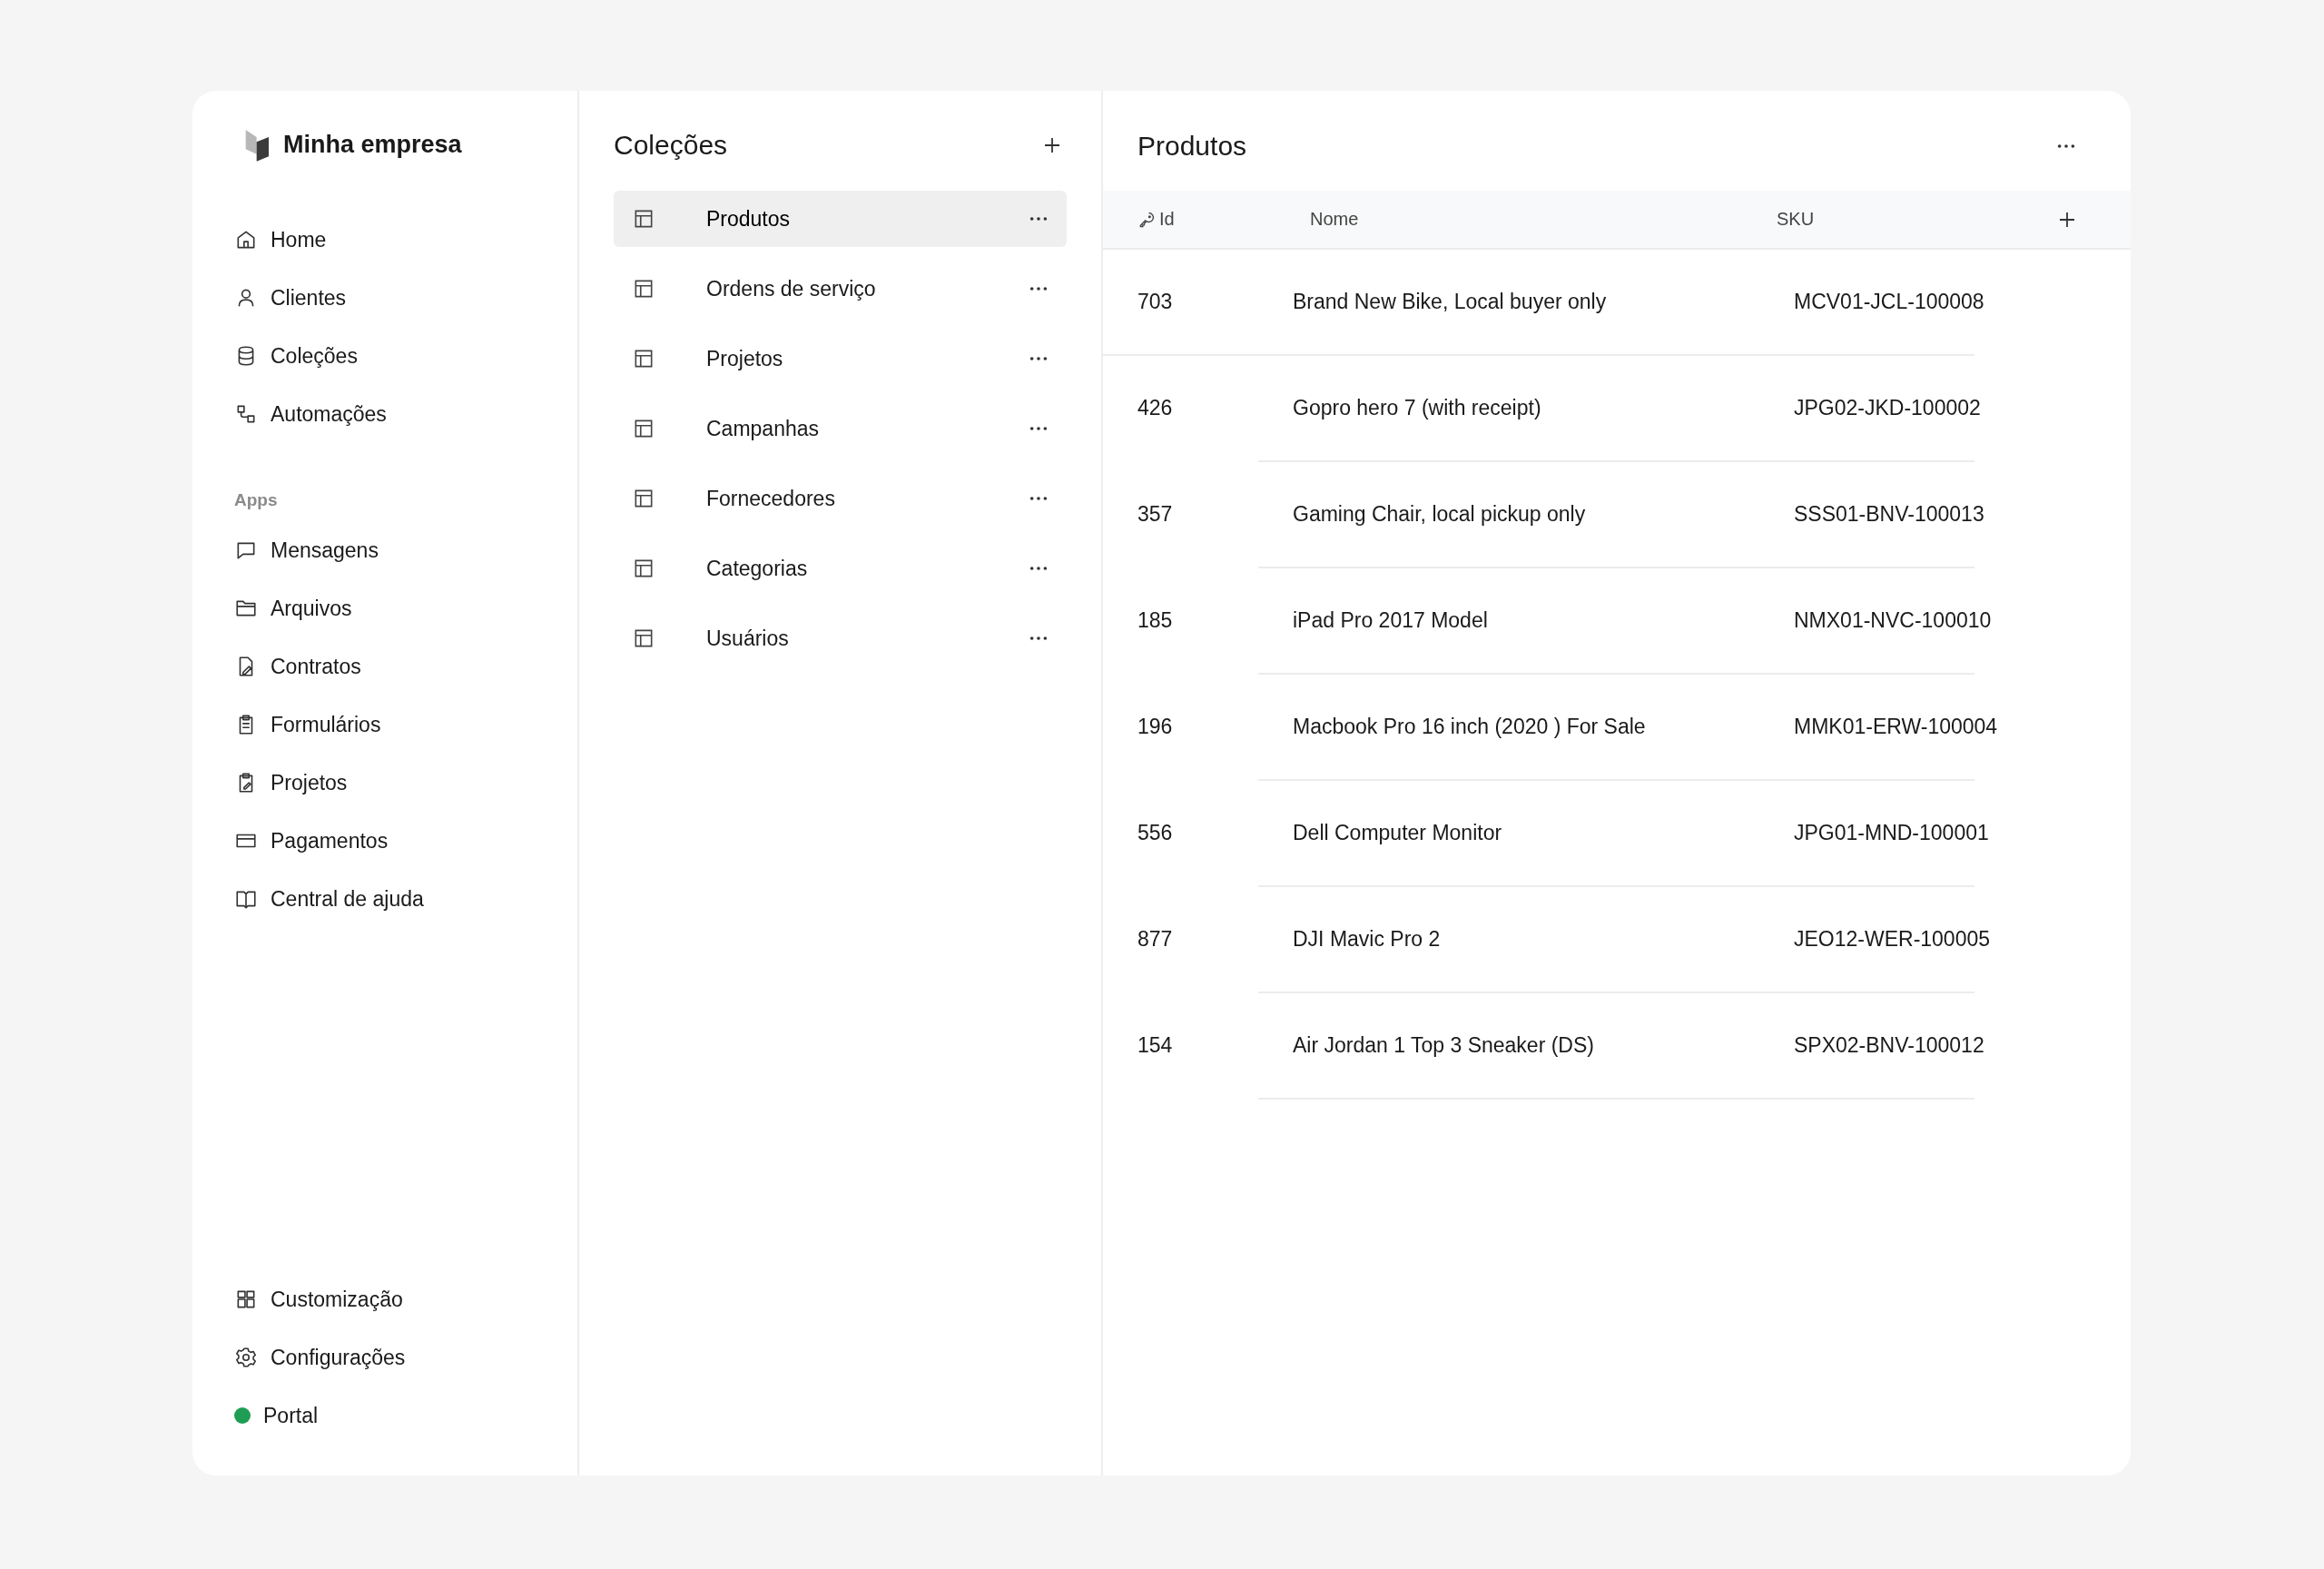 Image resolution: width=2324 pixels, height=1569 pixels. What do you see at coordinates (840, 219) in the screenshot?
I see `collection-item: Produtos` at bounding box center [840, 219].